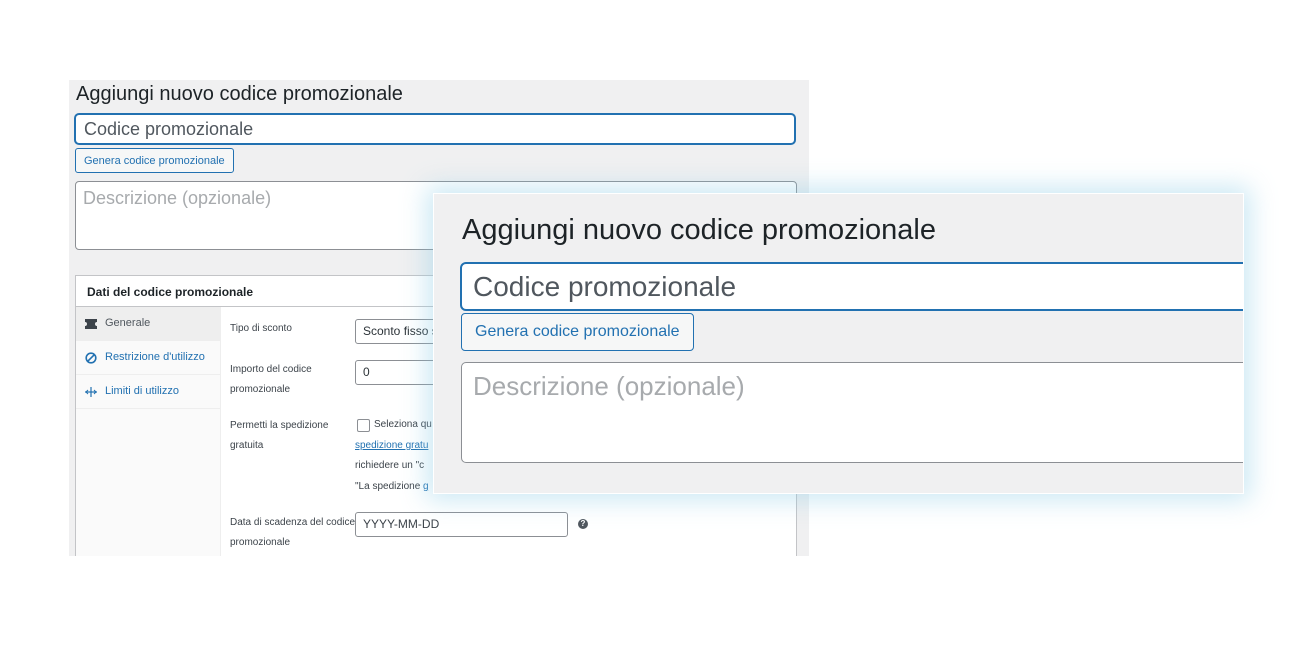  Describe the element at coordinates (461, 524) in the screenshot. I see `expiry-date-input: YYYY-MM-DD` at that location.